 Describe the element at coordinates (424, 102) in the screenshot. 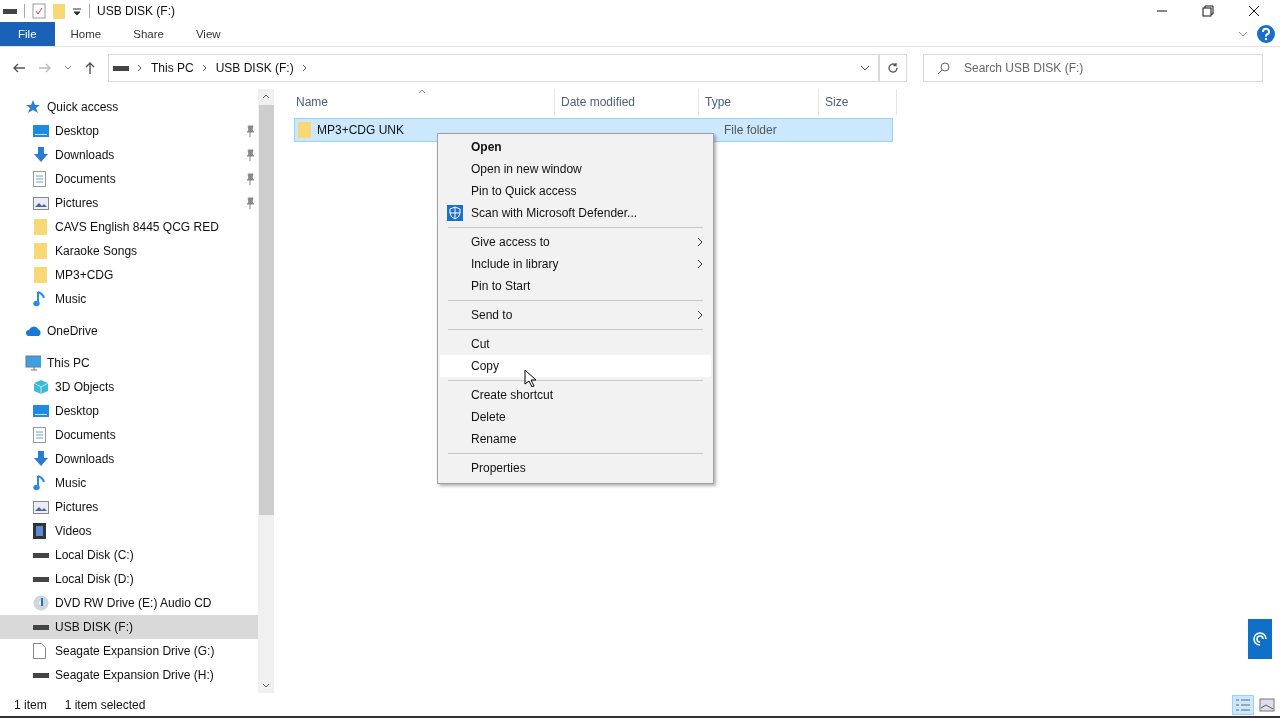

I see `column-header: Name` at that location.